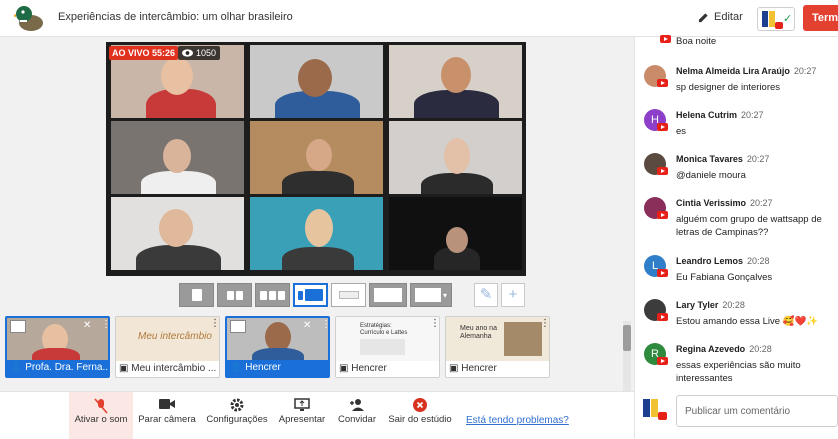  I want to click on camera-icon, so click(167, 403).